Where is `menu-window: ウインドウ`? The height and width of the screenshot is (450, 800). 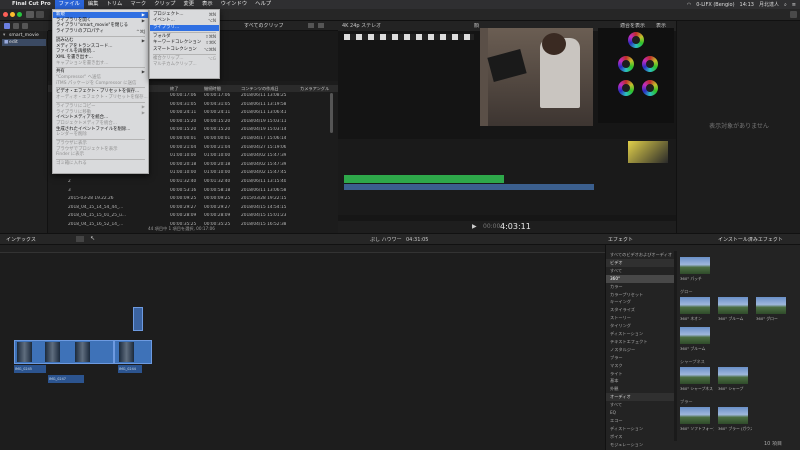
menu-window: ウインドウ is located at coordinates (234, 4).